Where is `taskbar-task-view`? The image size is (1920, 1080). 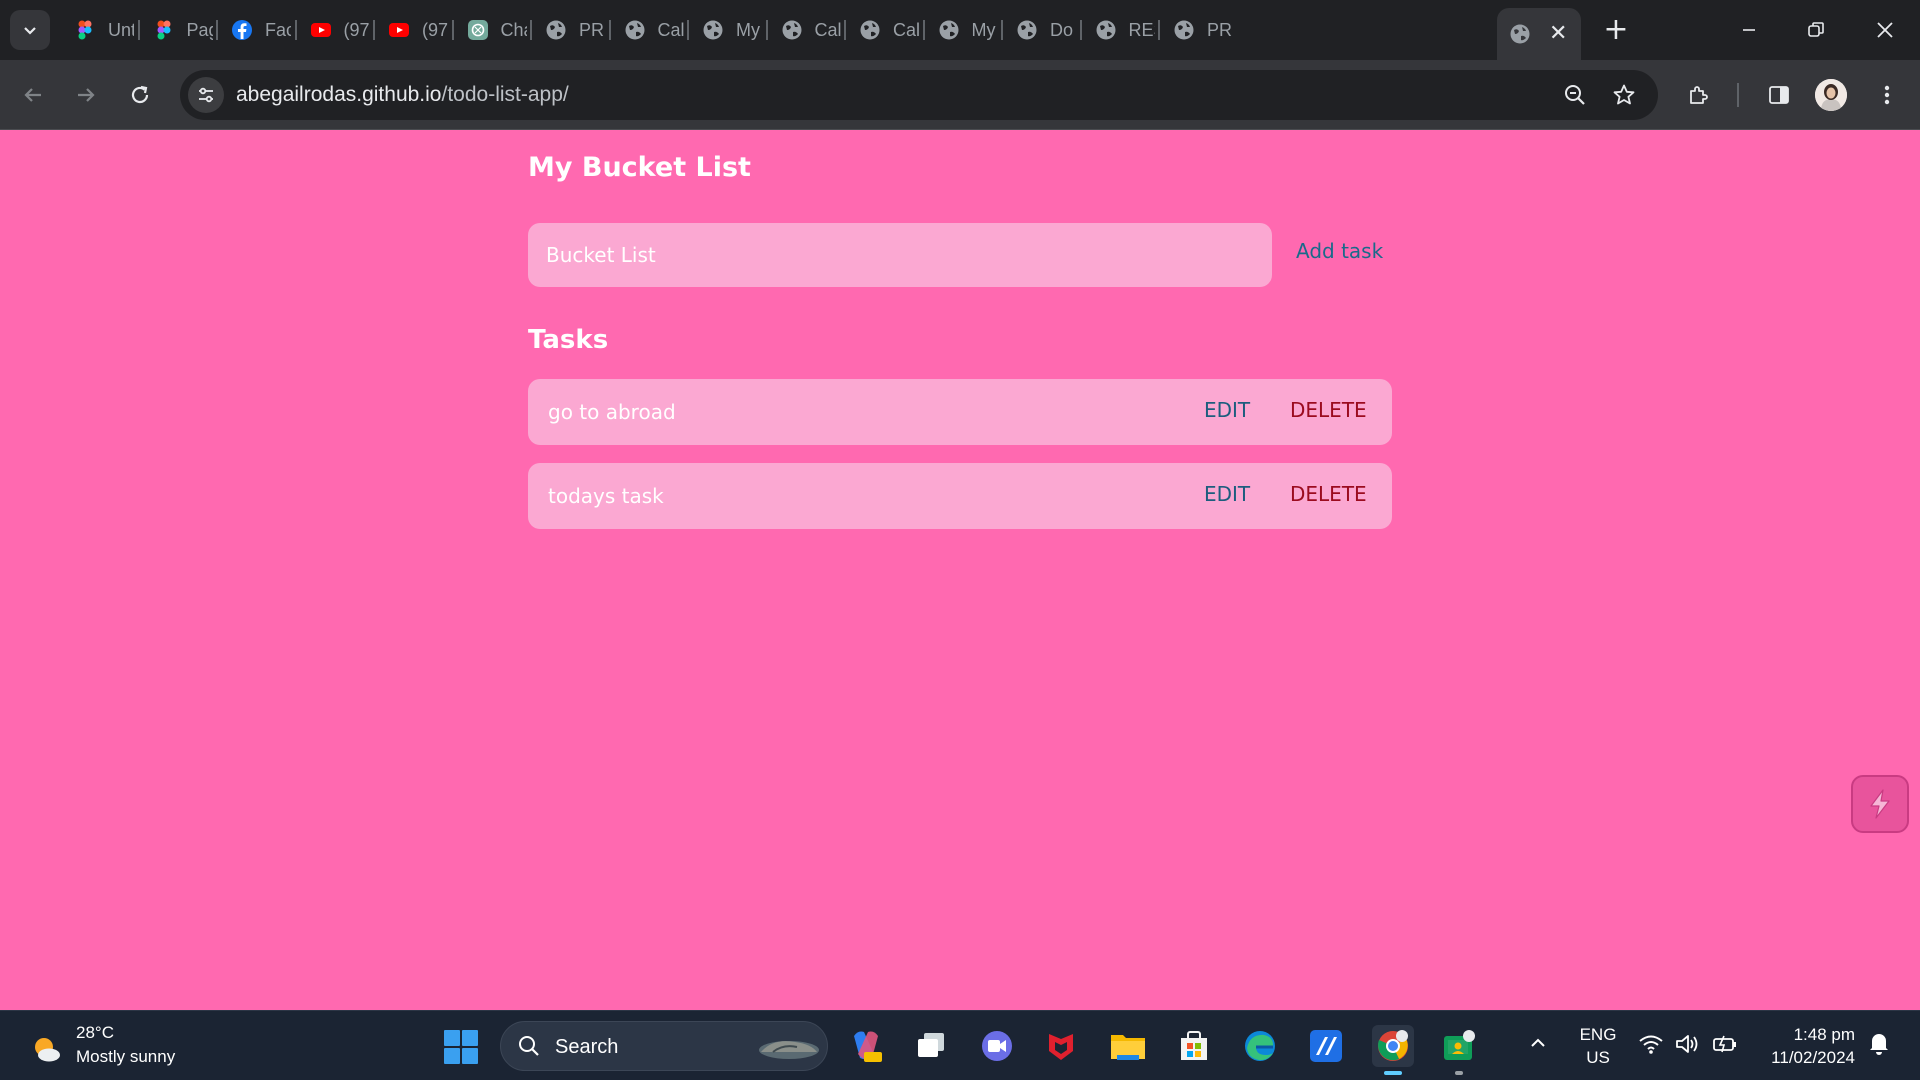 taskbar-task-view is located at coordinates (931, 1046).